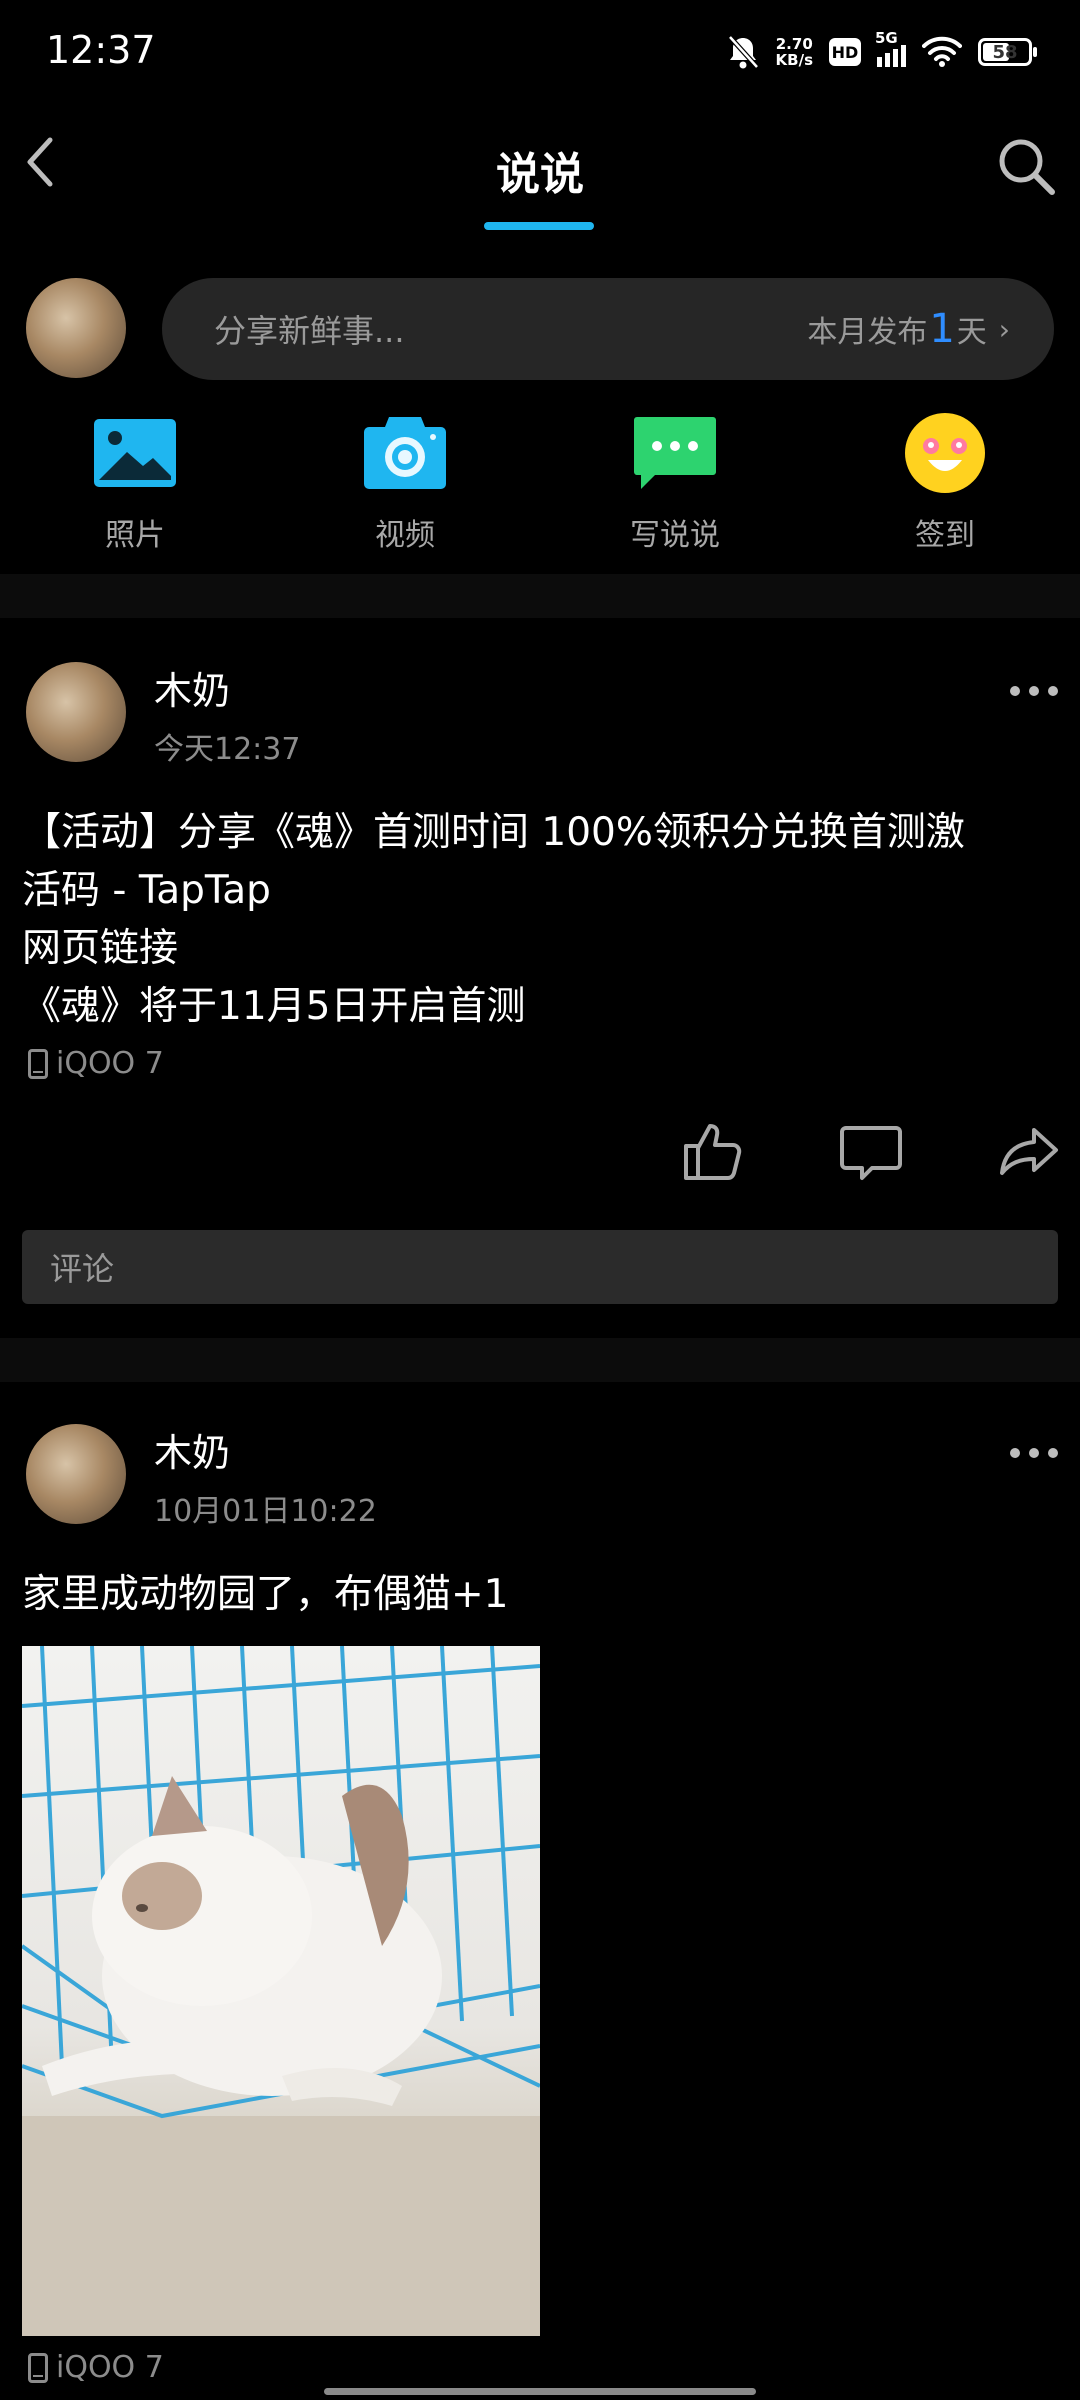 The height and width of the screenshot is (2400, 1080). Describe the element at coordinates (101, 50) in the screenshot. I see `status-time: 12:37` at that location.